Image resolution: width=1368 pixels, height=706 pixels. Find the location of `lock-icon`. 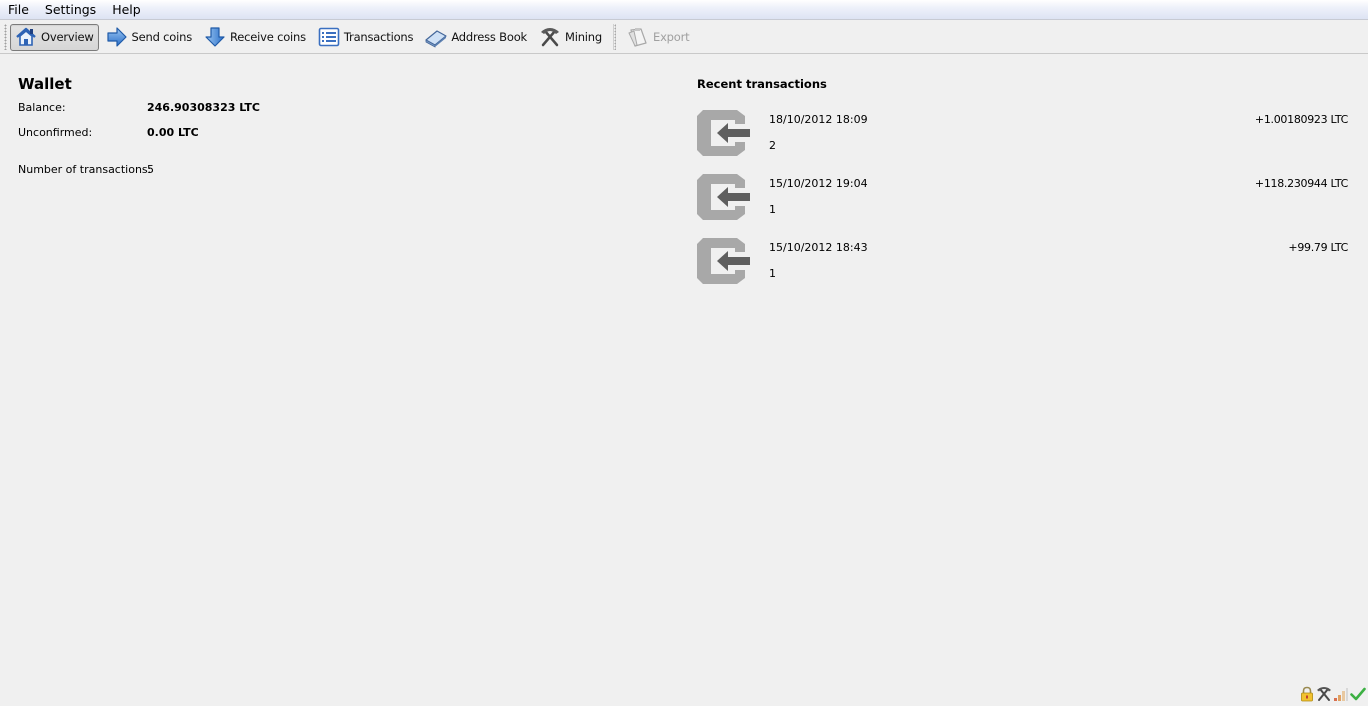

lock-icon is located at coordinates (1307, 694).